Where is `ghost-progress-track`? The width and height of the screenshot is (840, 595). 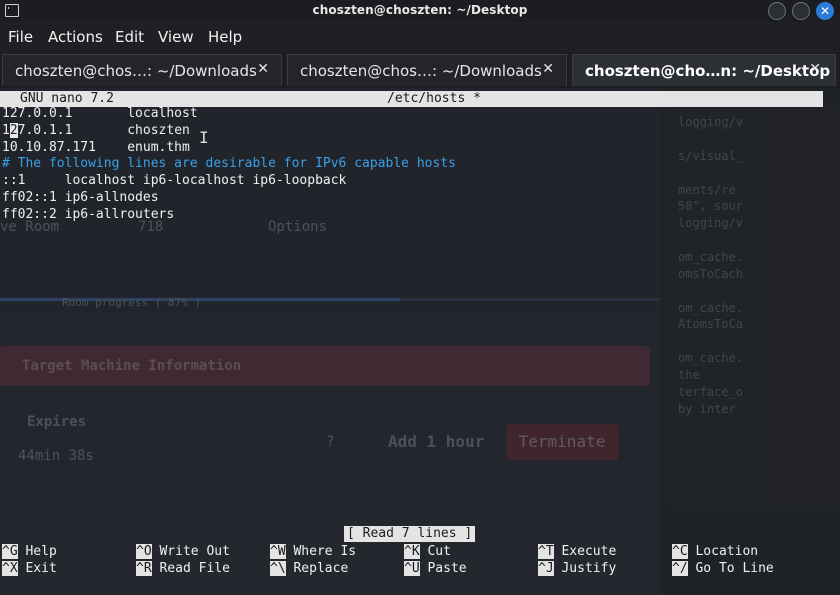 ghost-progress-track is located at coordinates (330, 299).